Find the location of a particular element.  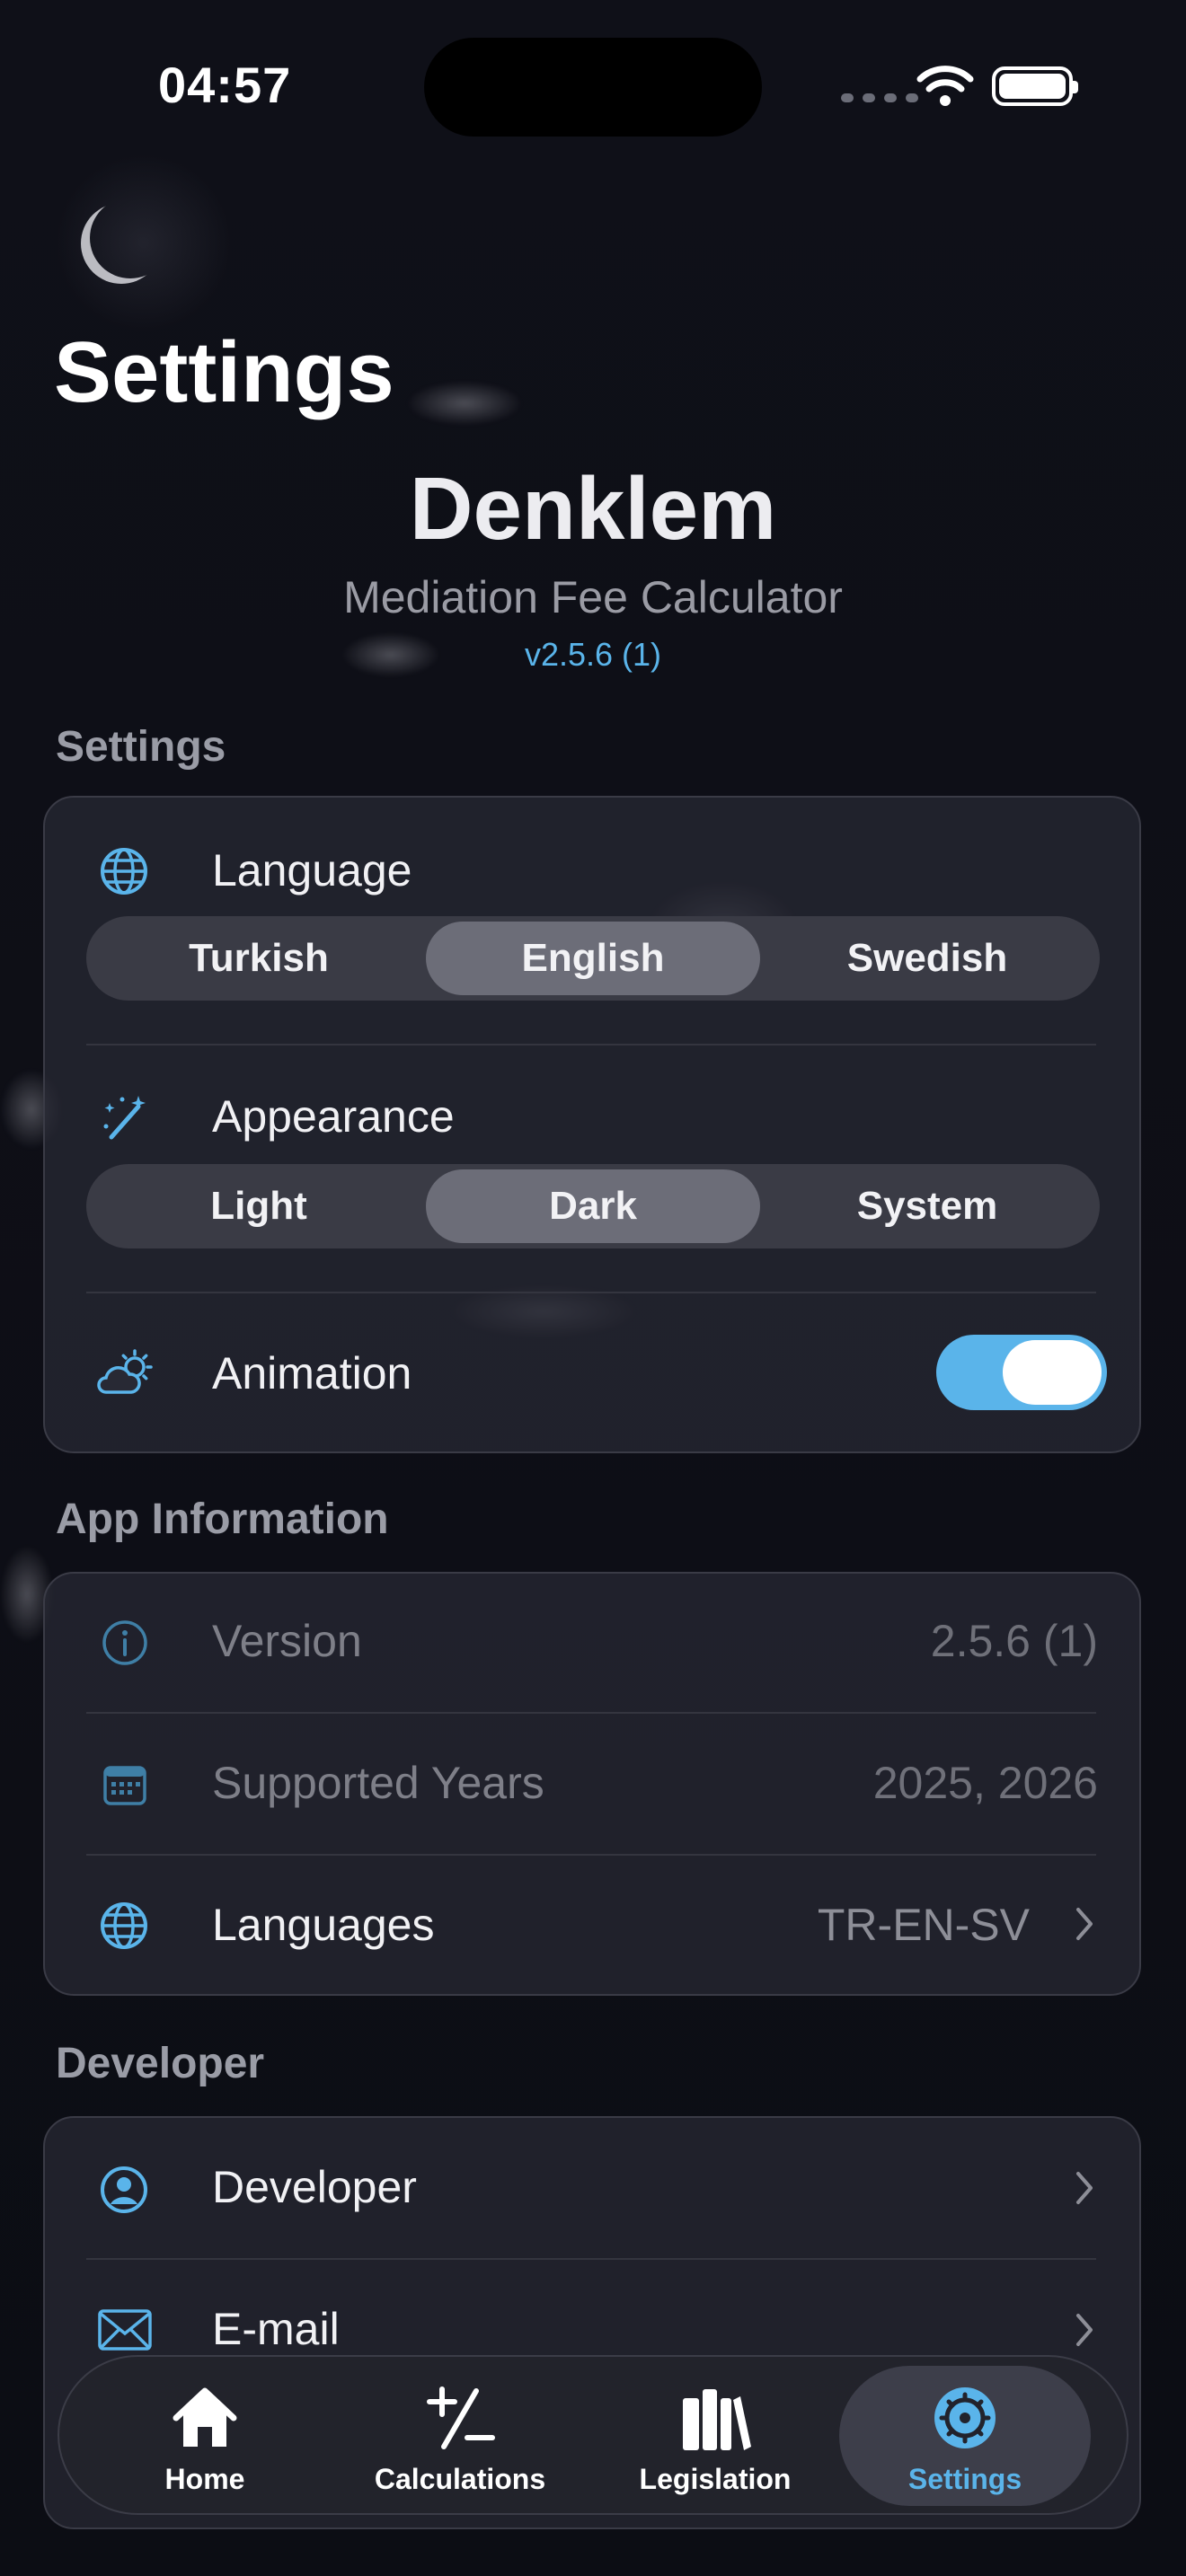

animation-label: Animation is located at coordinates (312, 1373).